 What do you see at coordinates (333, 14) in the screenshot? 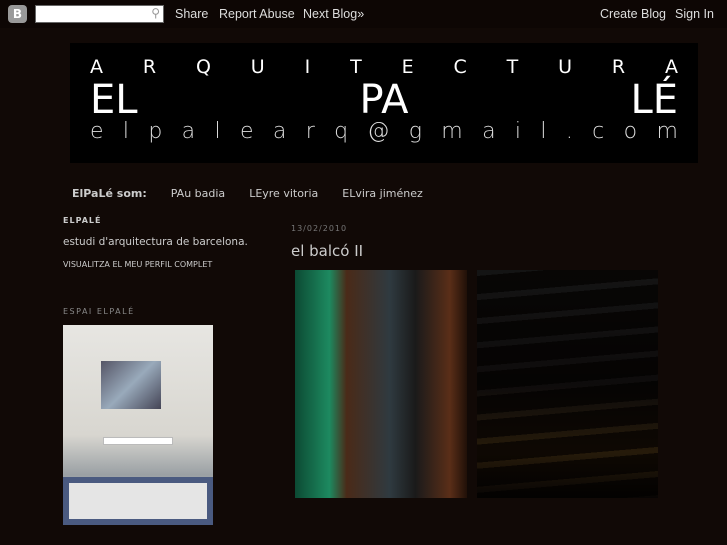
I see `next-blog-link: Next Blog»` at bounding box center [333, 14].